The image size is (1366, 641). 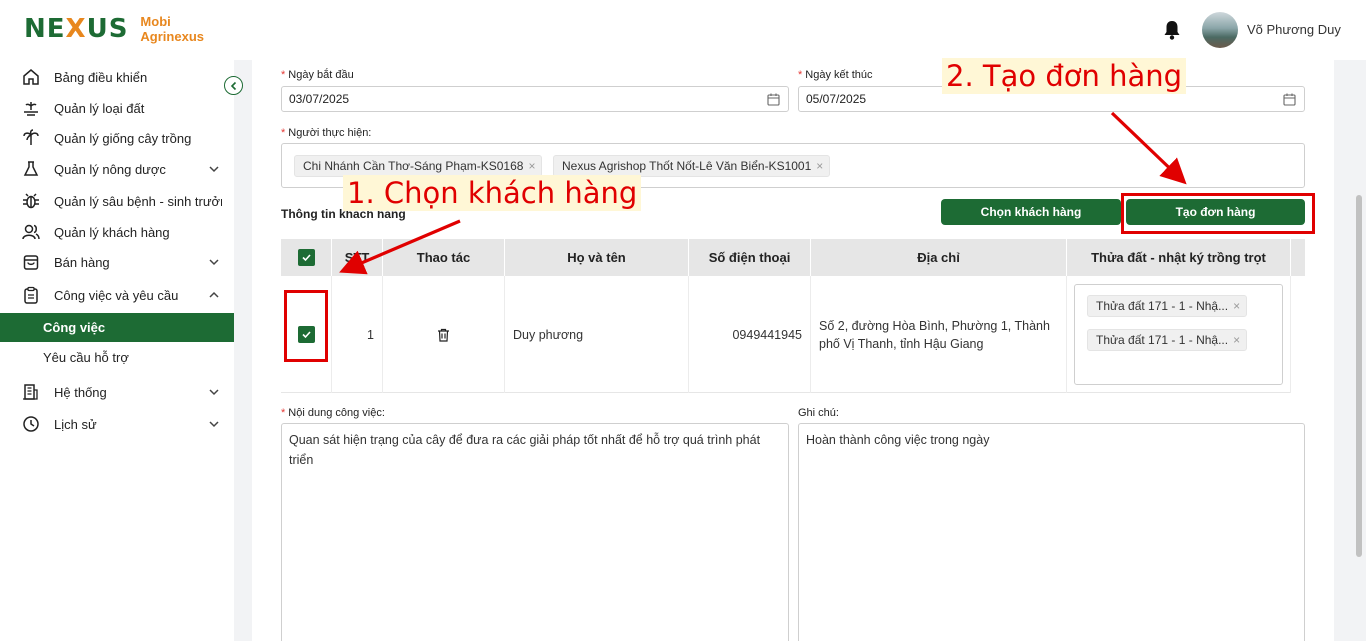 I want to click on sidebar-item-tasks-requests: Công việc và yêu cầu, so click(x=117, y=295).